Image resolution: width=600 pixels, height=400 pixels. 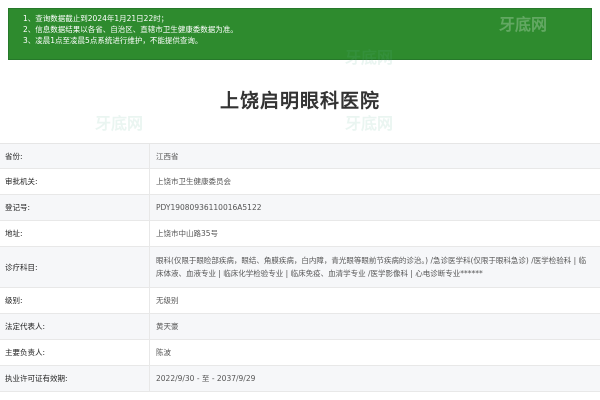 I want to click on field-label-level: 级别:, so click(x=75, y=300).